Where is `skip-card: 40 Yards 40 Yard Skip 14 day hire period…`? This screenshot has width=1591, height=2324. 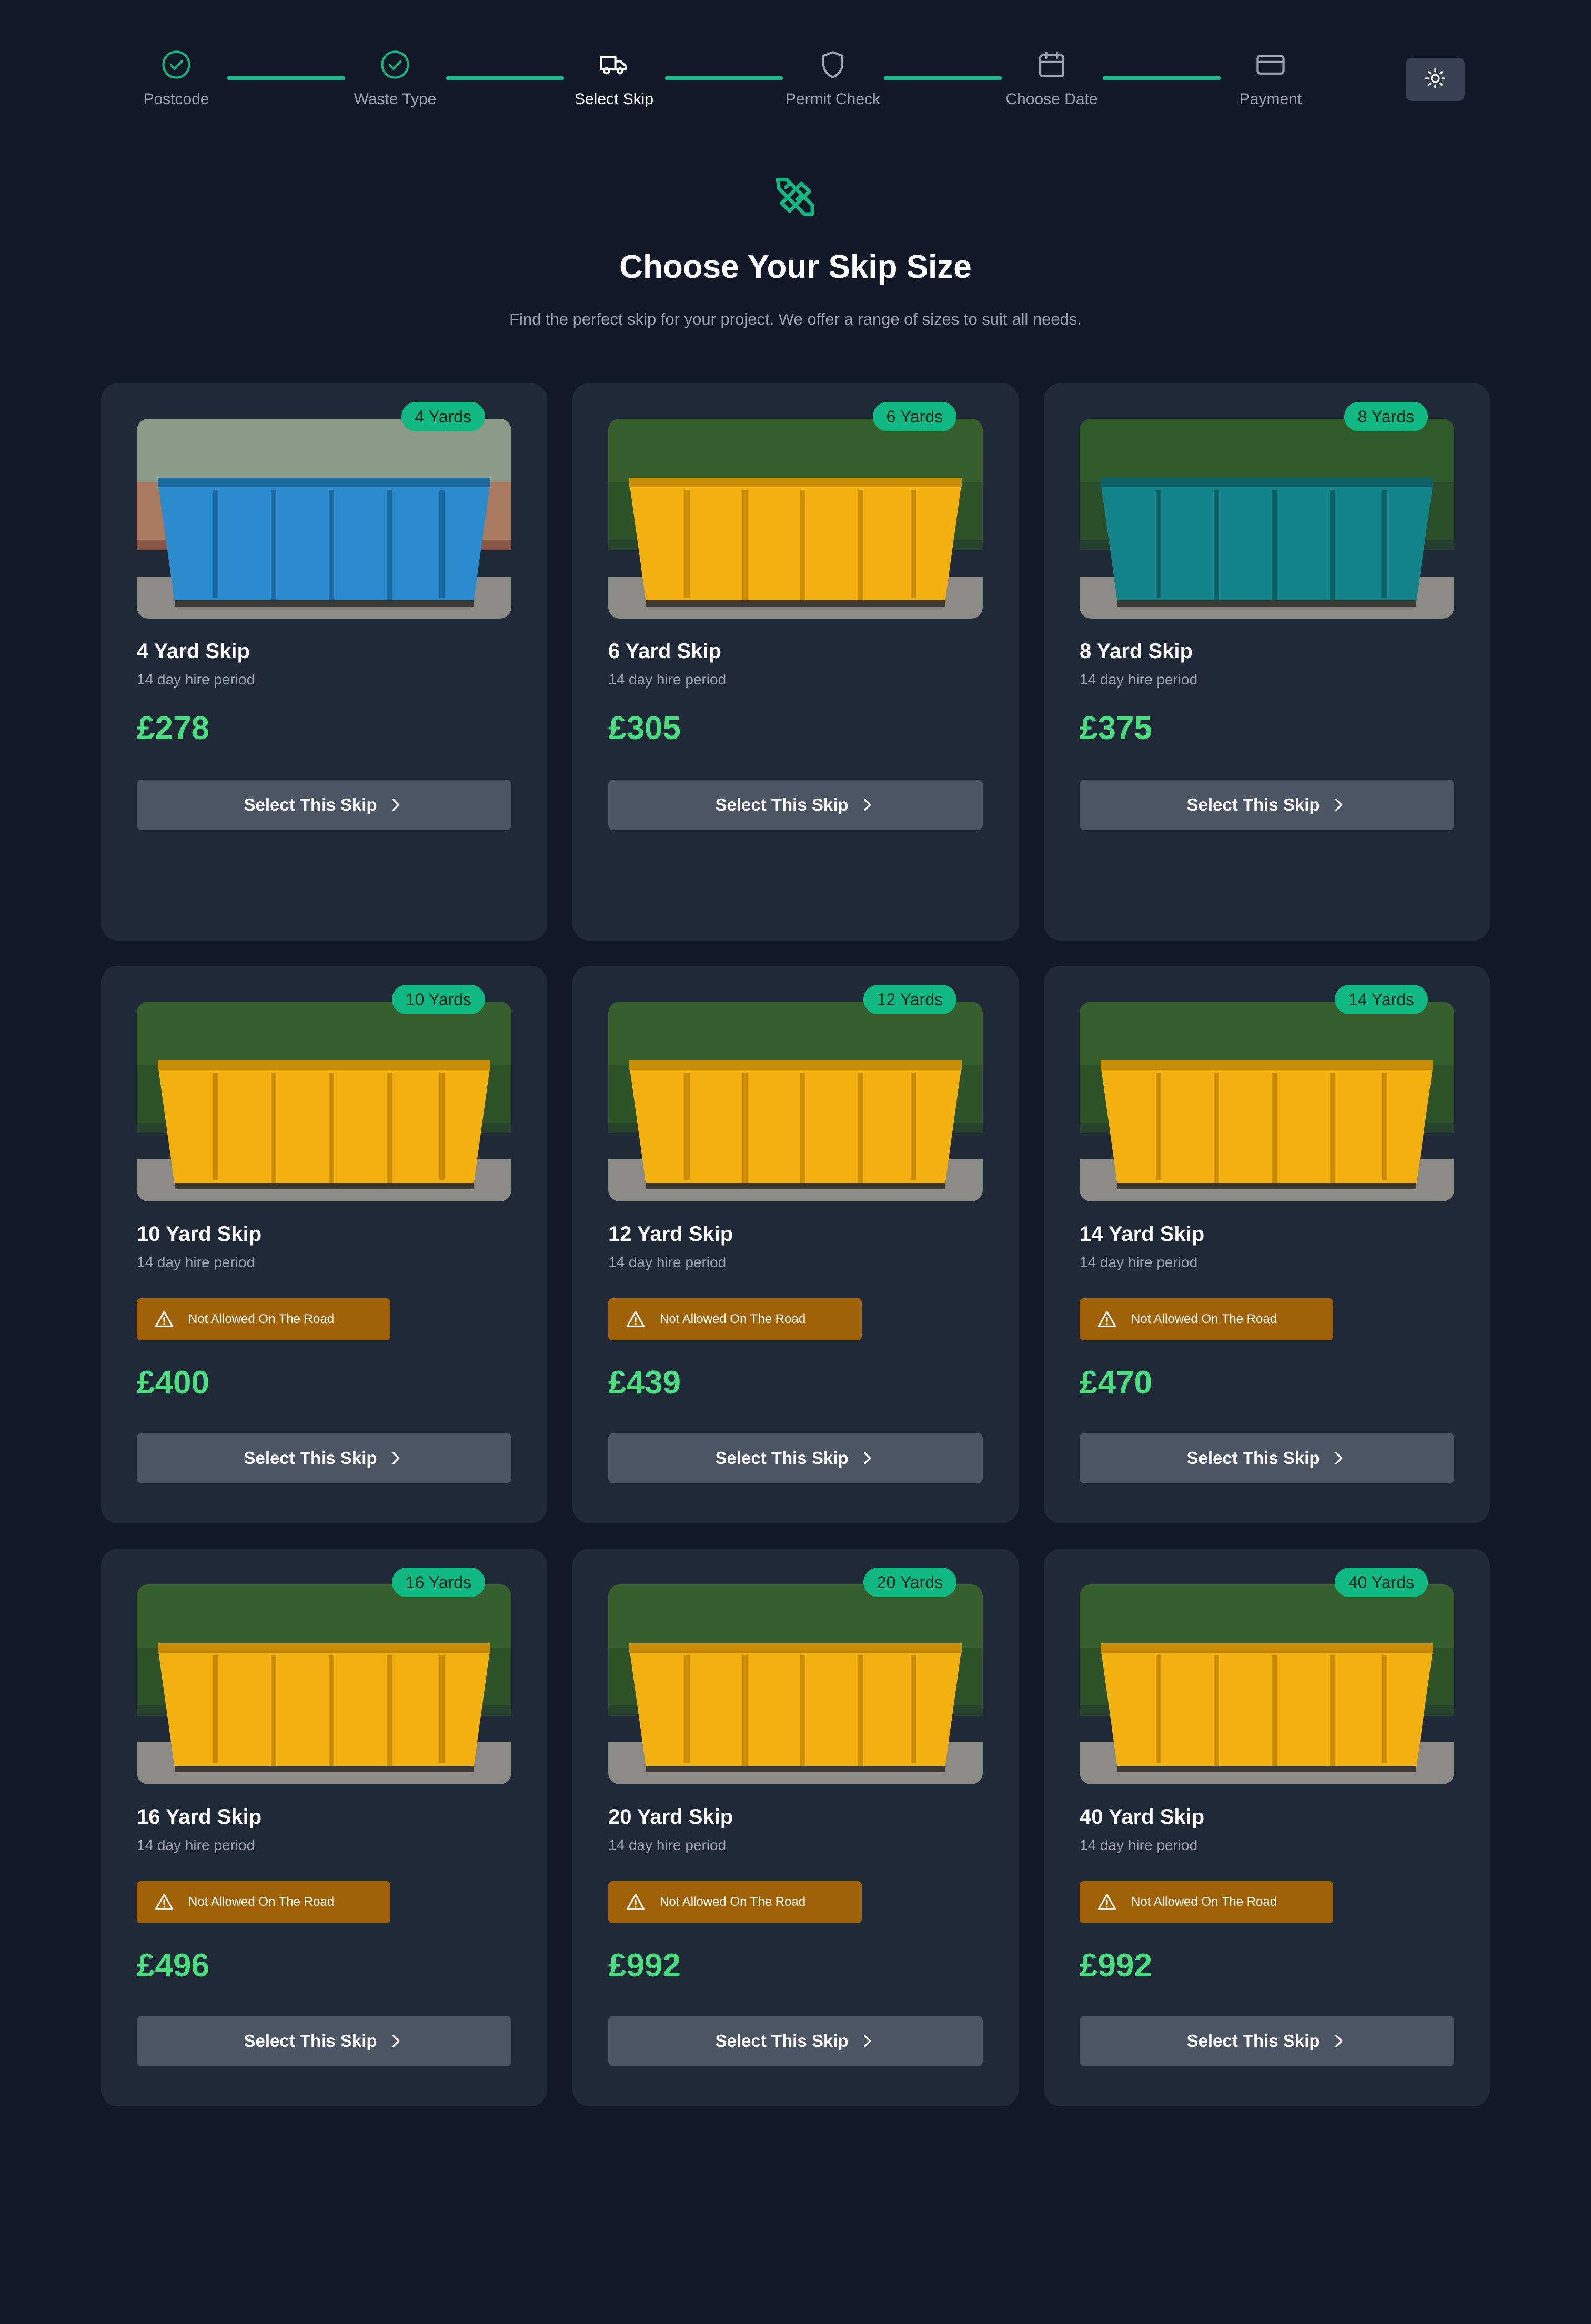 skip-card: 40 Yards 40 Yard Skip 14 day hire period… is located at coordinates (1267, 1828).